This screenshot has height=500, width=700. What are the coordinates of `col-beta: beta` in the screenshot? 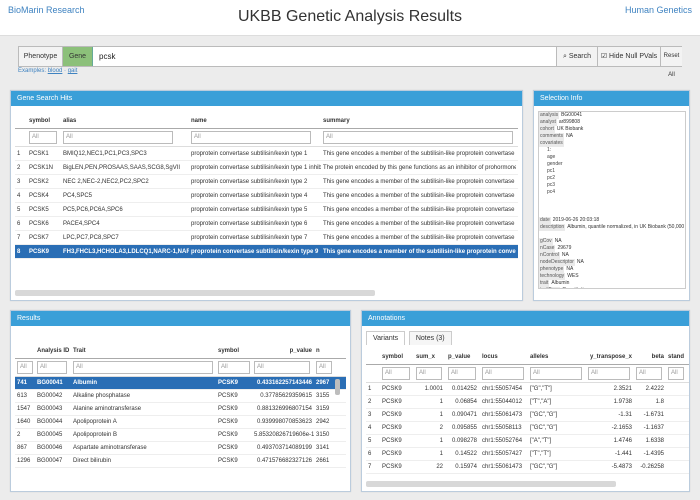 It's located at (650, 357).